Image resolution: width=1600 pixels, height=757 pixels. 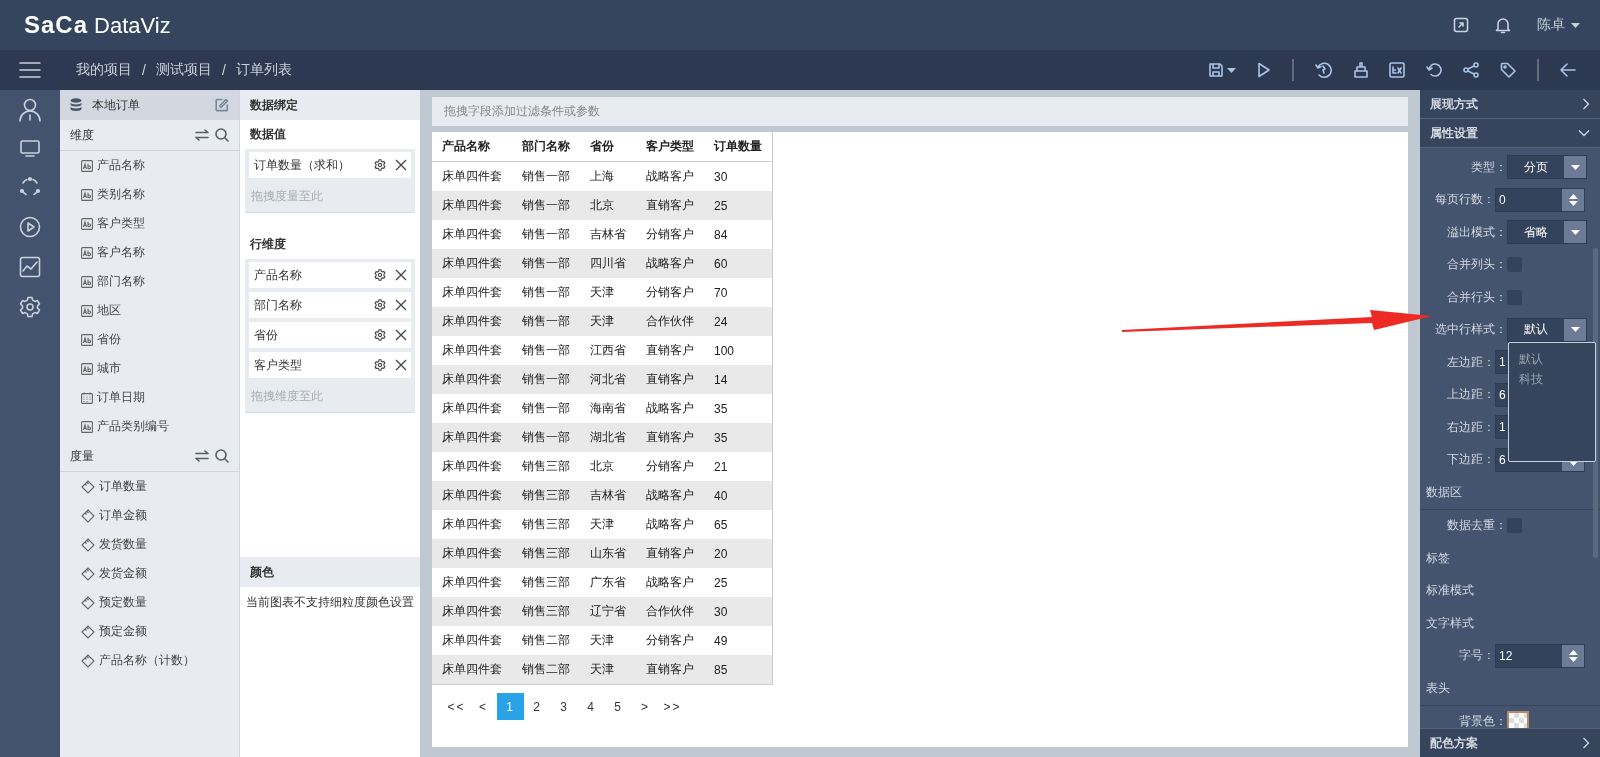 I want to click on field-item: 产品名称（计数）, so click(x=149, y=660).